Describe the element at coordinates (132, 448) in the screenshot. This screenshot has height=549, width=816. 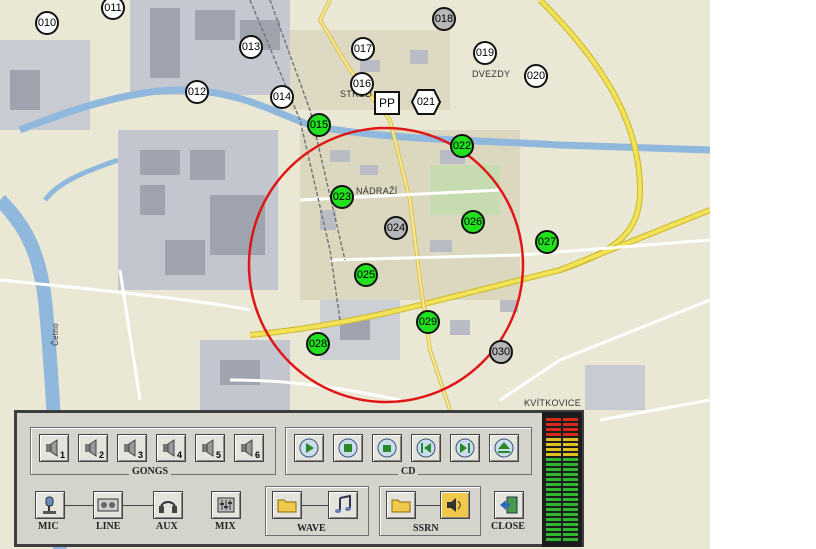
I see `gong-button-3: 3` at that location.